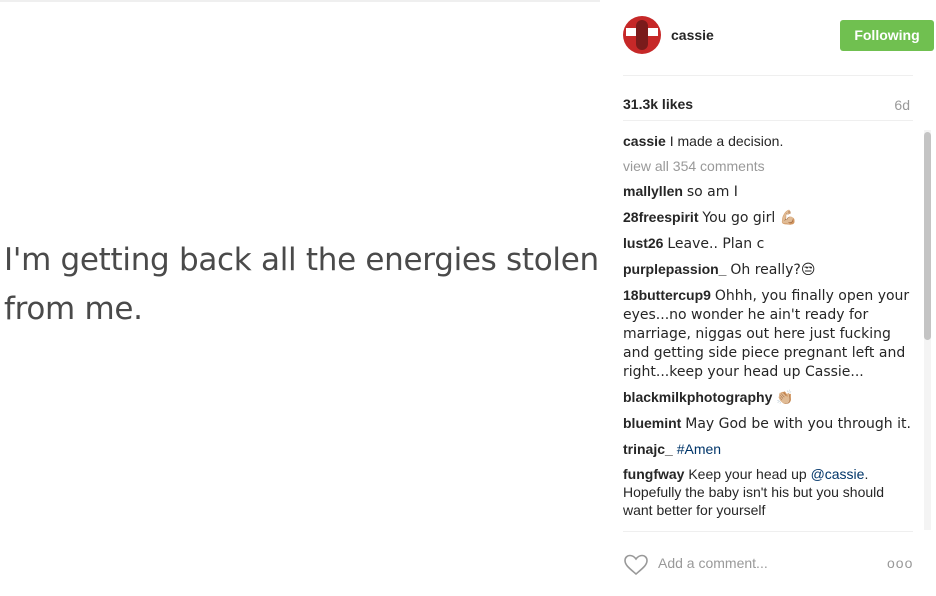 The height and width of the screenshot is (596, 936). I want to click on comment-item: bluemint May God be with you through it., so click(769, 423).